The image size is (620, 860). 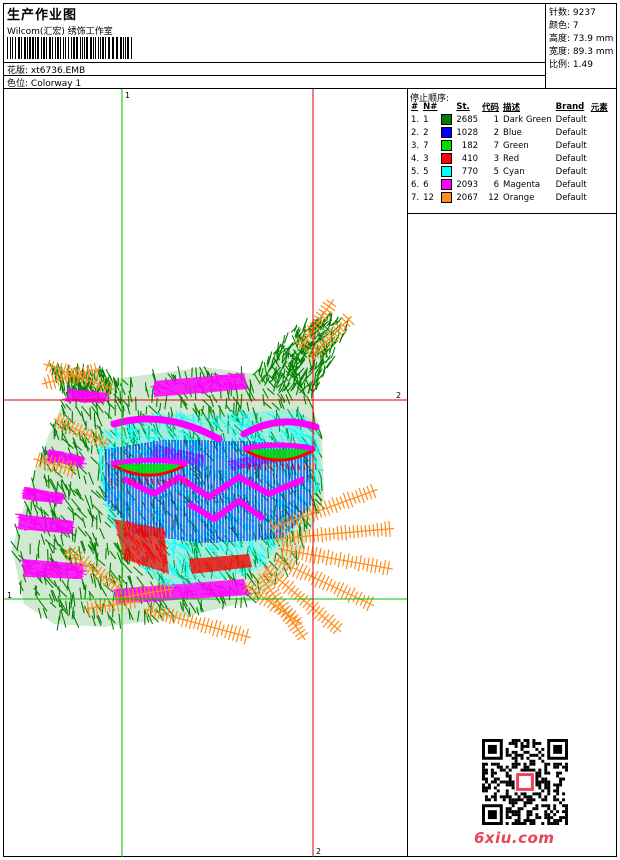 I want to click on colorway-label: 色位:, so click(x=18, y=84).